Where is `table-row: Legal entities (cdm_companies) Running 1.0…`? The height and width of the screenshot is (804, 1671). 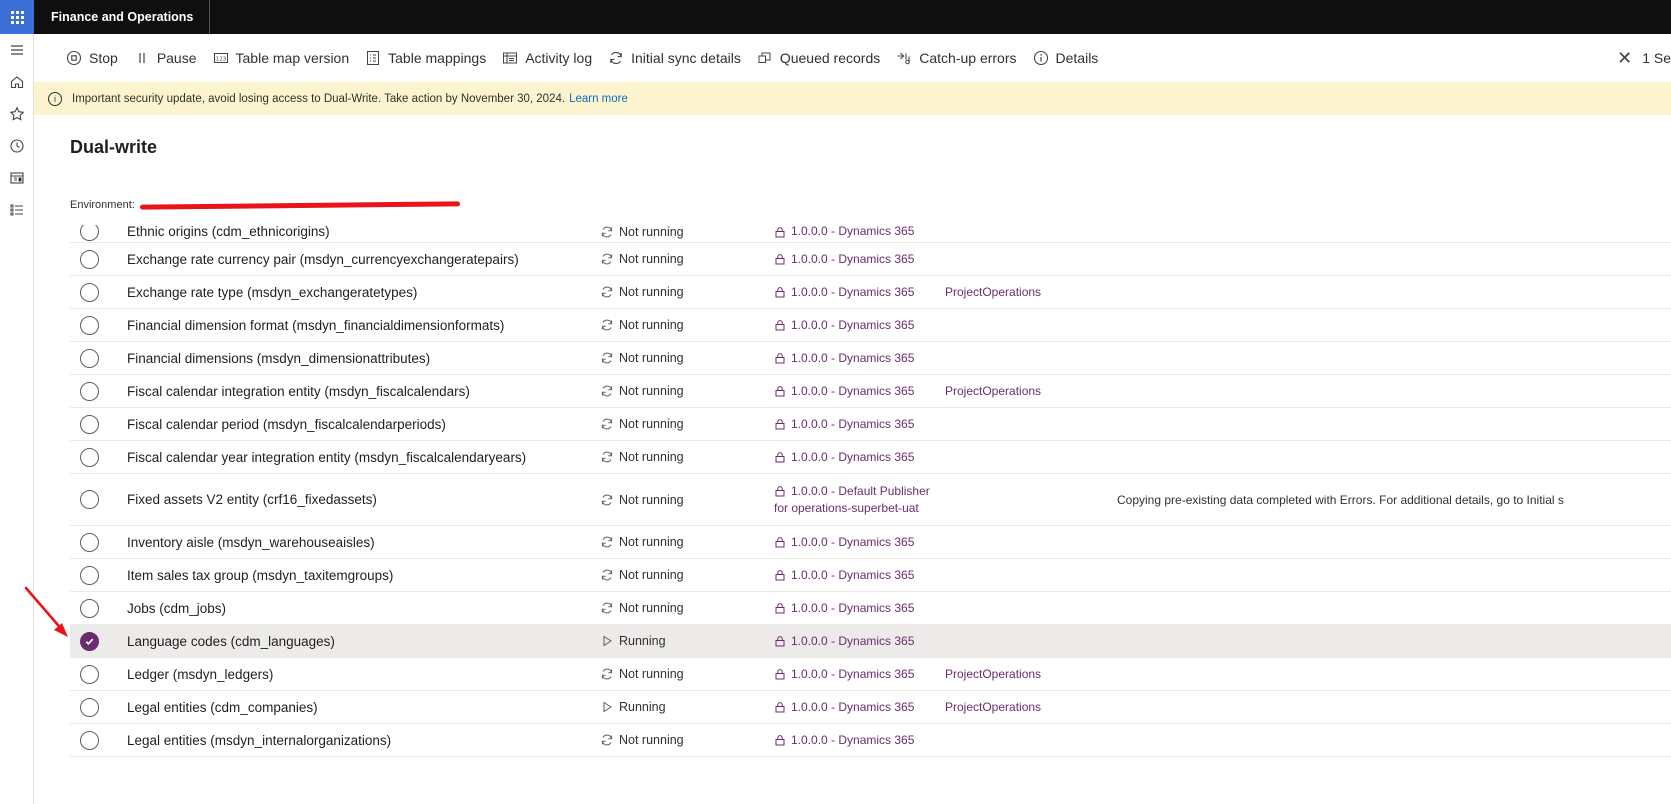
table-row: Legal entities (cdm_companies) Running 1.0… is located at coordinates (870, 707).